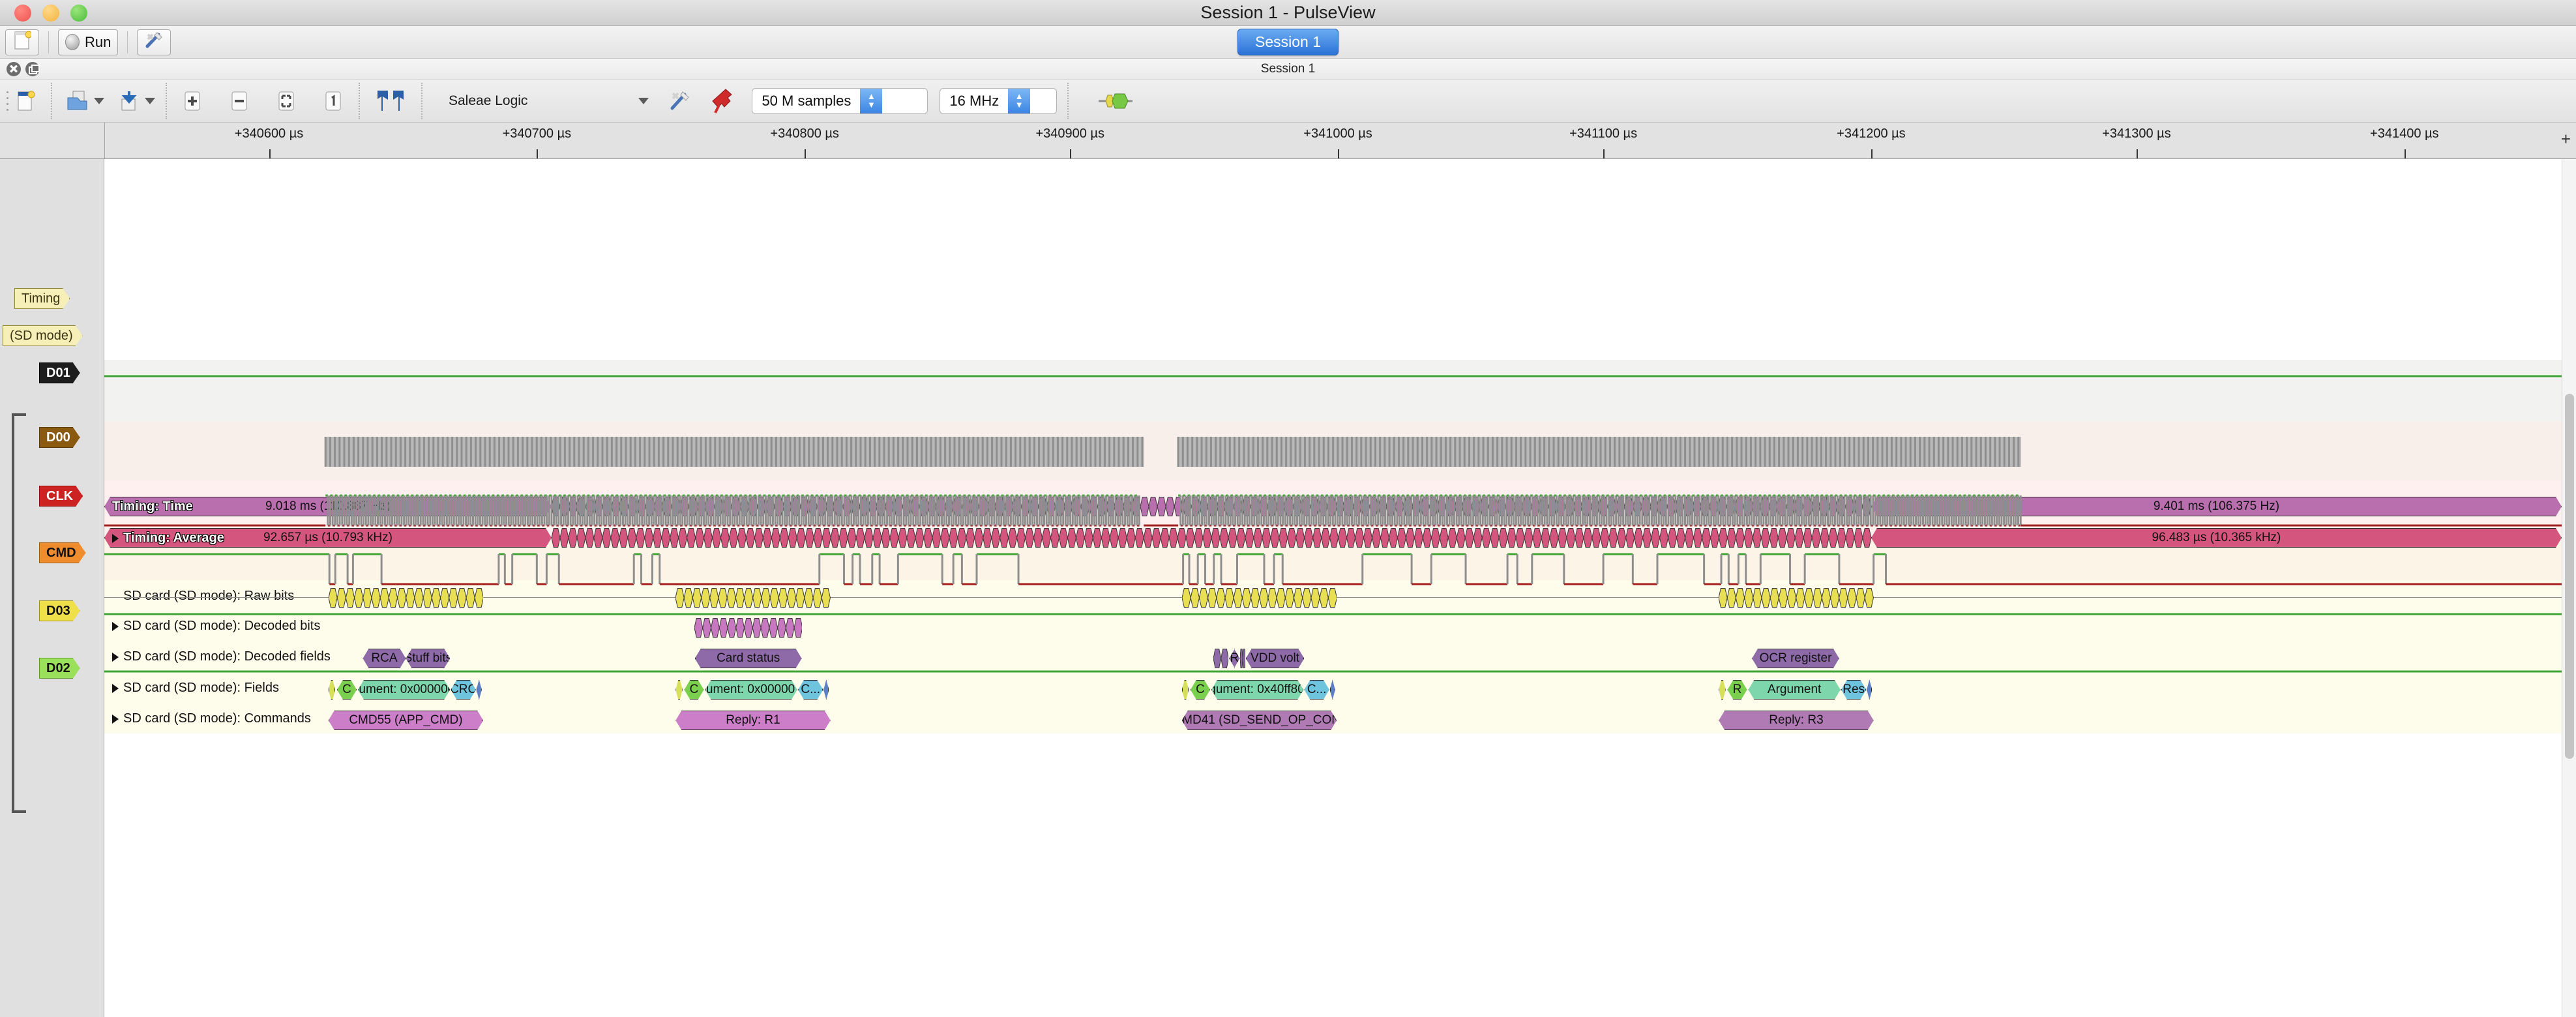 This screenshot has height=1017, width=2576. I want to click on tab-session-1: Session 1, so click(1288, 42).